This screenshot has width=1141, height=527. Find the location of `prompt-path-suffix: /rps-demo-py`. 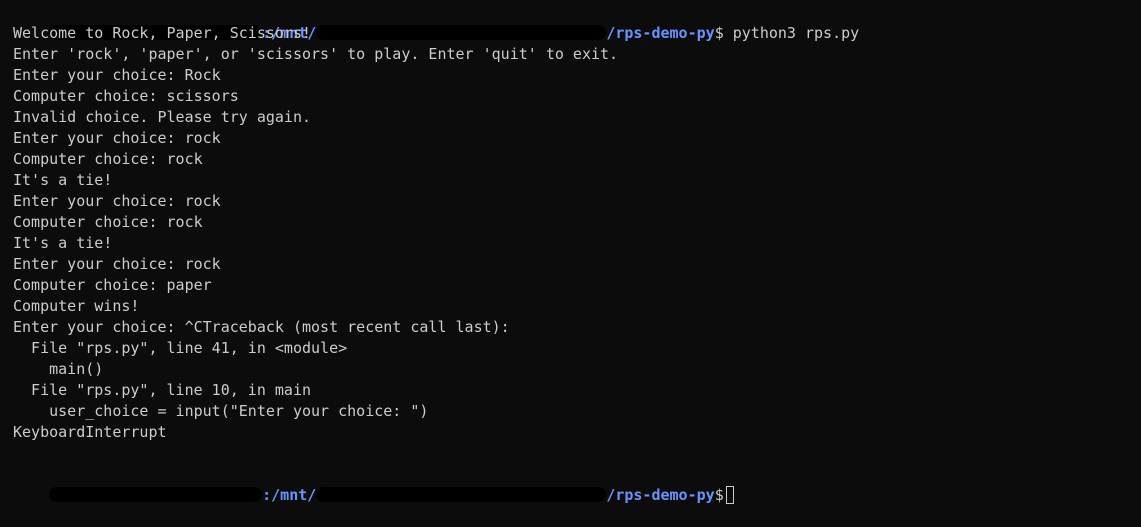

prompt-path-suffix: /rps-demo-py is located at coordinates (660, 495).